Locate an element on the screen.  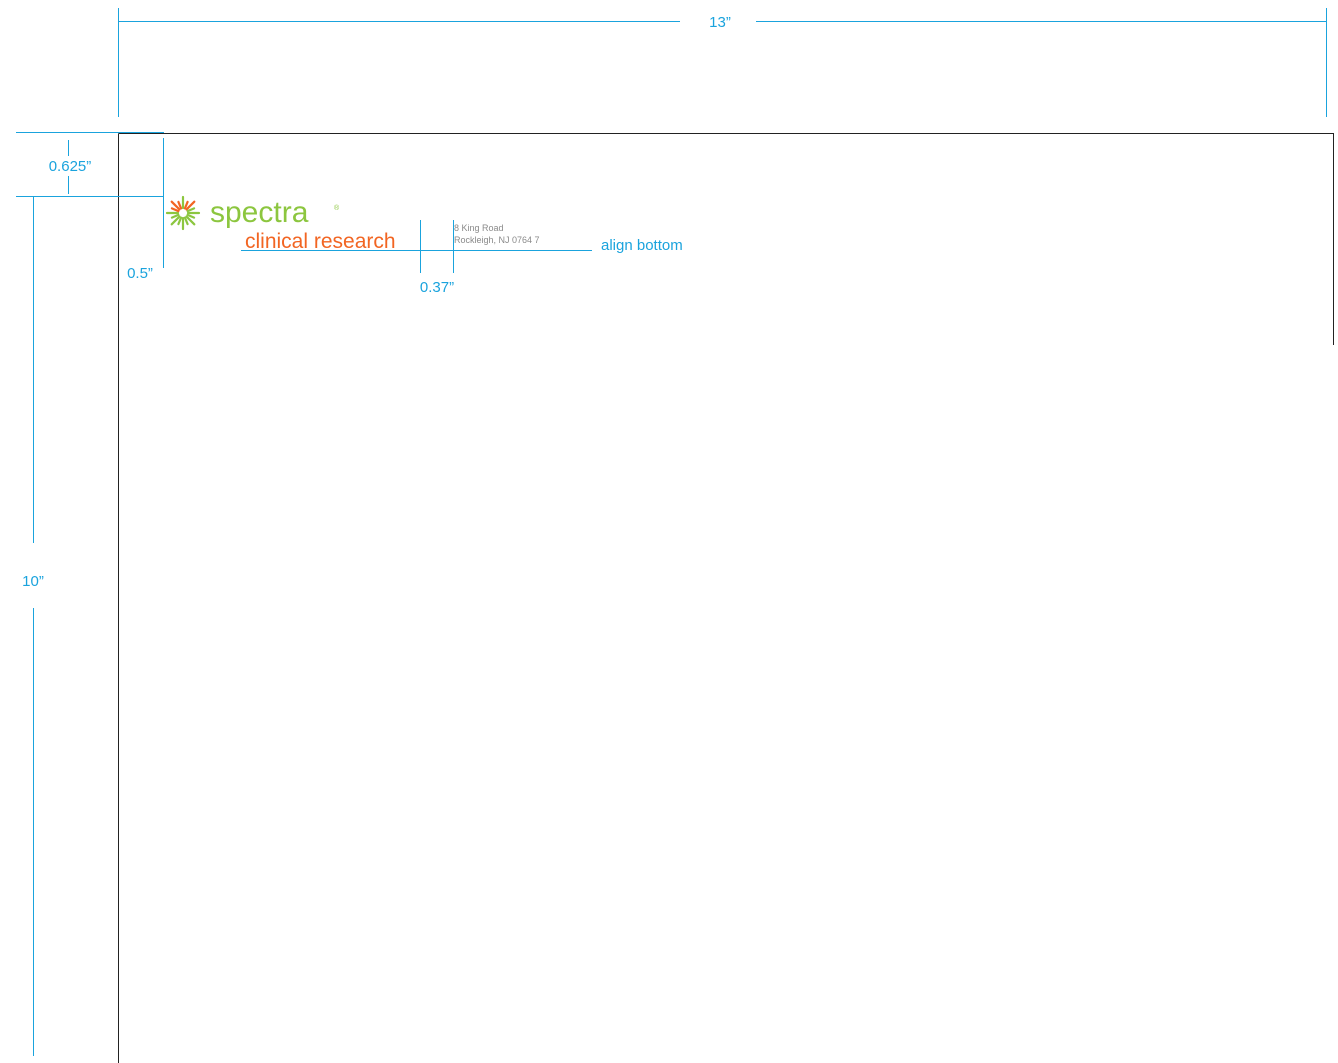
gap-label: 0.37” is located at coordinates (437, 287).